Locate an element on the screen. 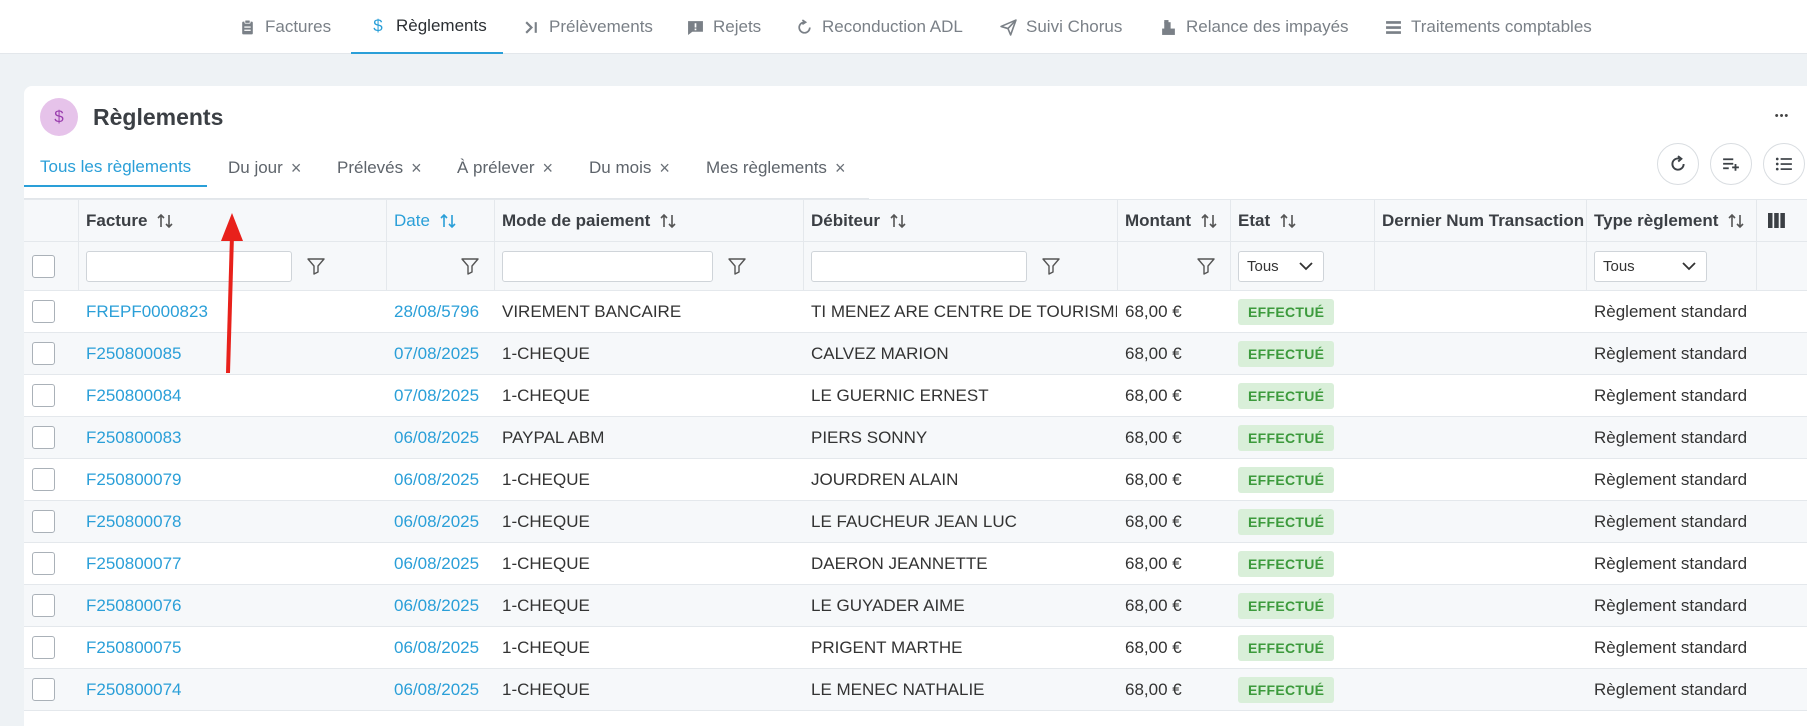 This screenshot has width=1807, height=726. cell-montant: 68,00 € is located at coordinates (1173, 647).